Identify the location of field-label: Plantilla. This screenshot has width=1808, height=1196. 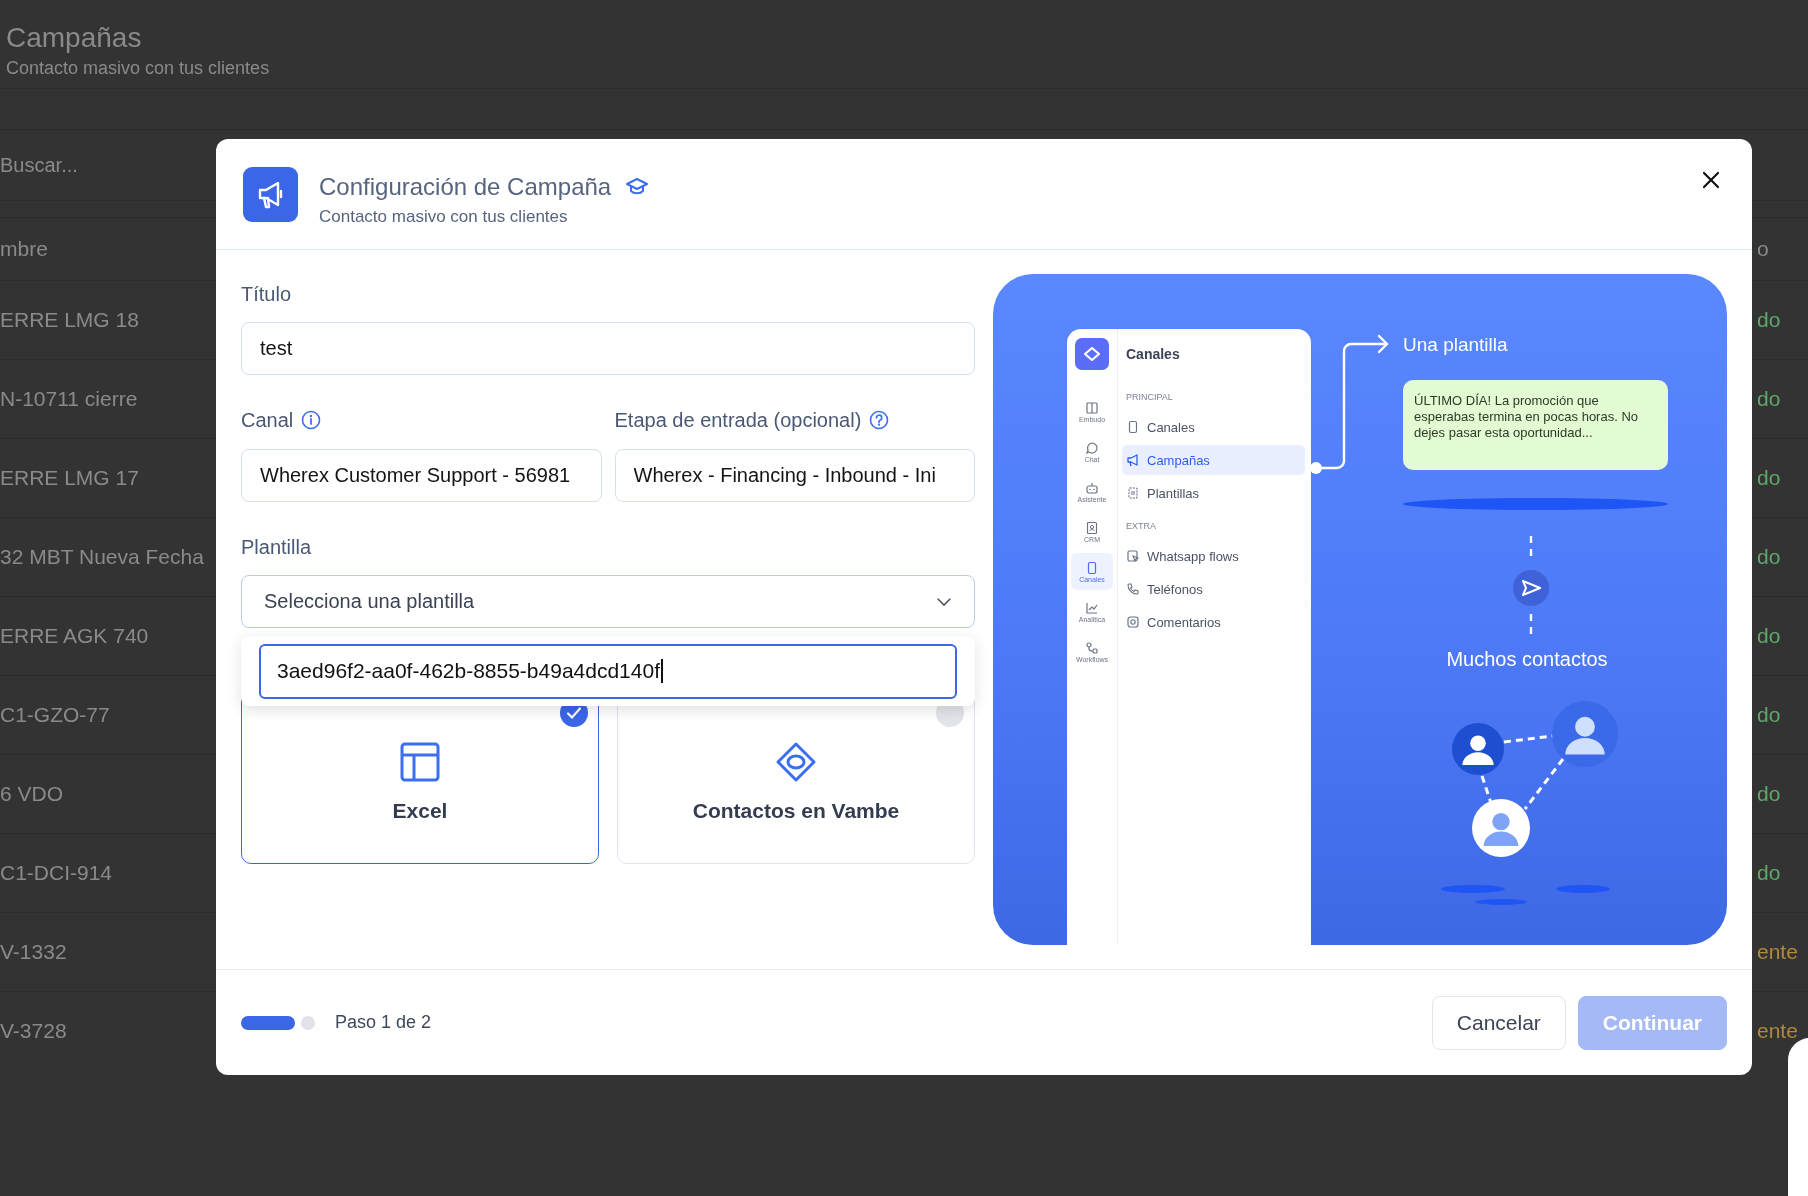
(277, 547).